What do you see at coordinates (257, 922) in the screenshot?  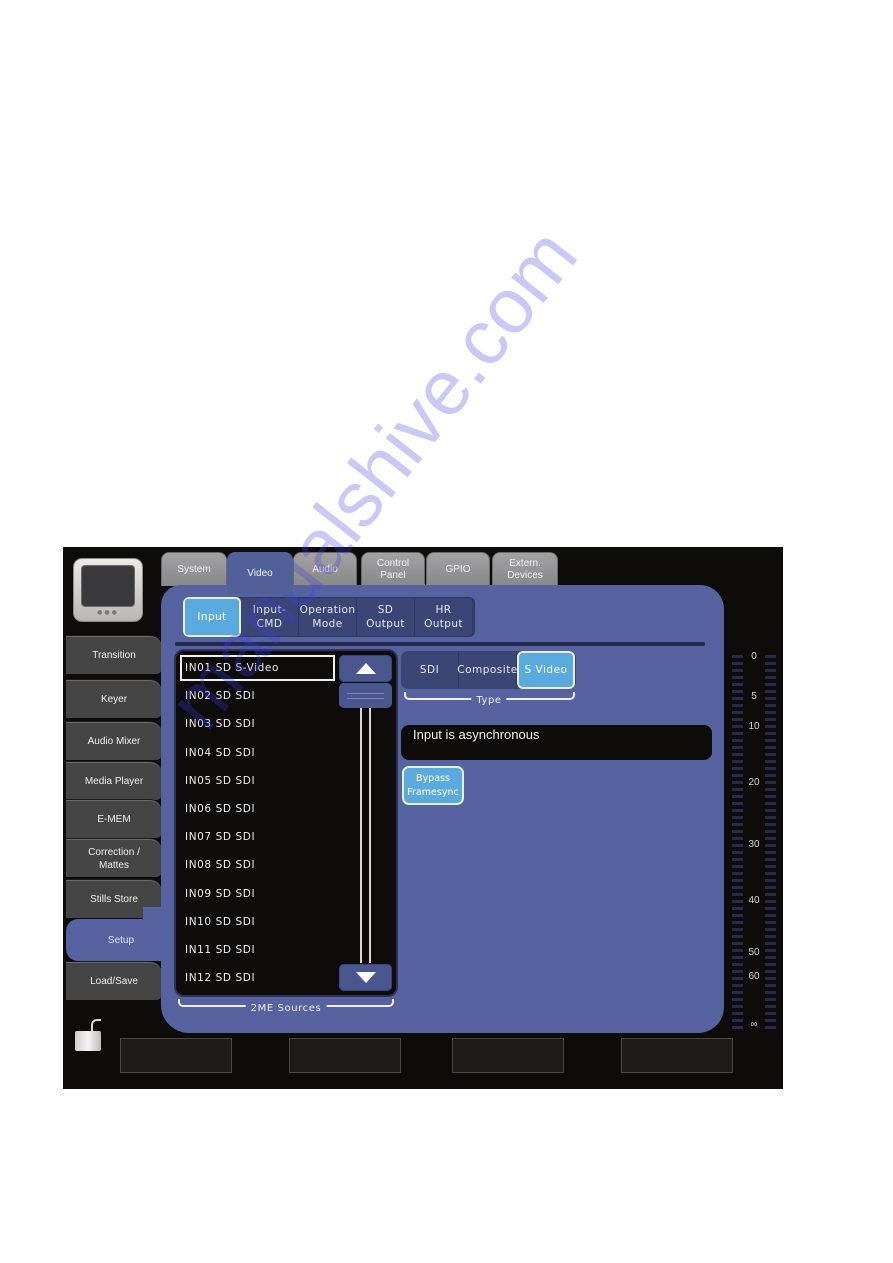 I see `source-list-item: IN10 SD SDI` at bounding box center [257, 922].